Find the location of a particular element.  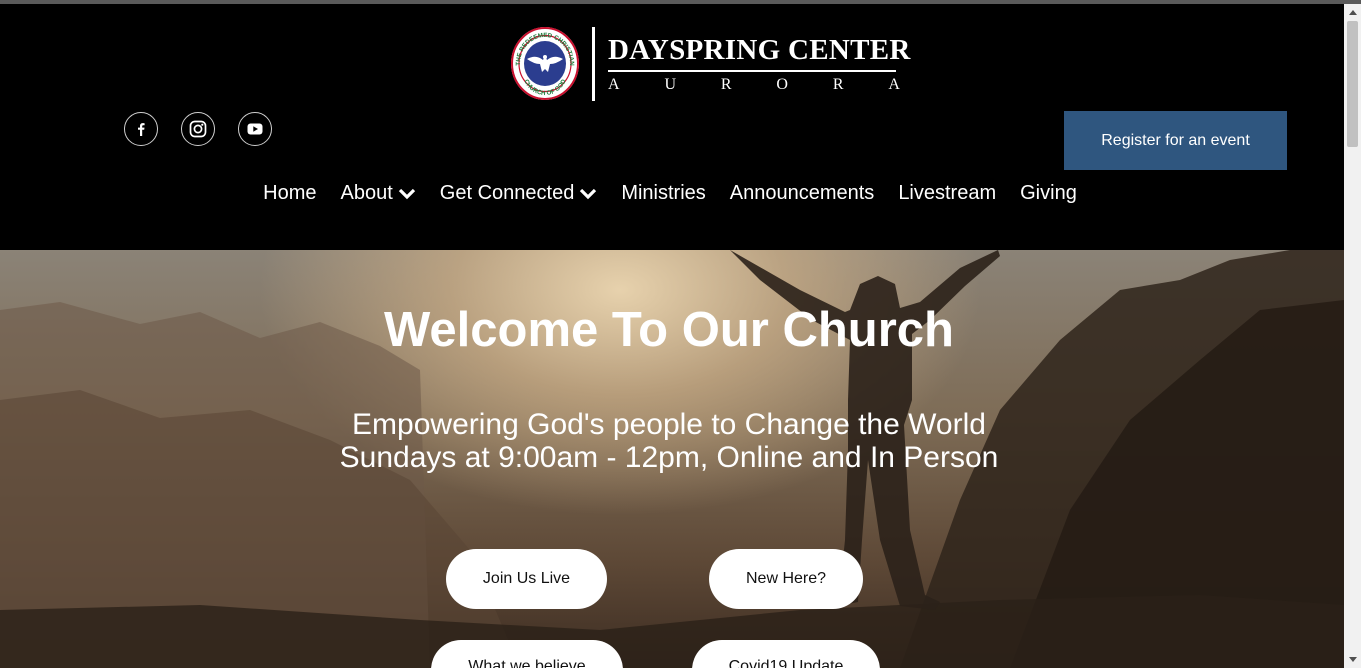

youtube-icon is located at coordinates (255, 129).